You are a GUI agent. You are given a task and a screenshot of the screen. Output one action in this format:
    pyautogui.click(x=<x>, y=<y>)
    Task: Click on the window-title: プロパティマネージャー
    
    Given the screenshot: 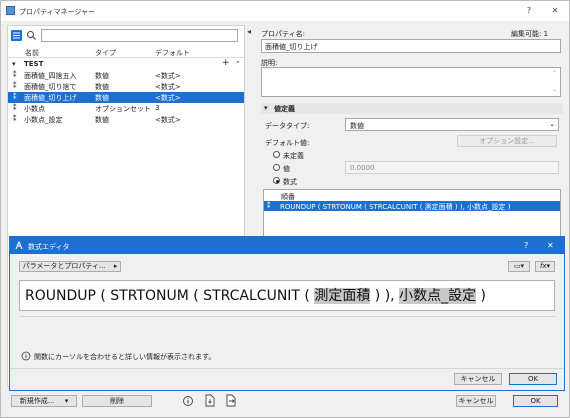 What is the action you would take?
    pyautogui.click(x=57, y=12)
    